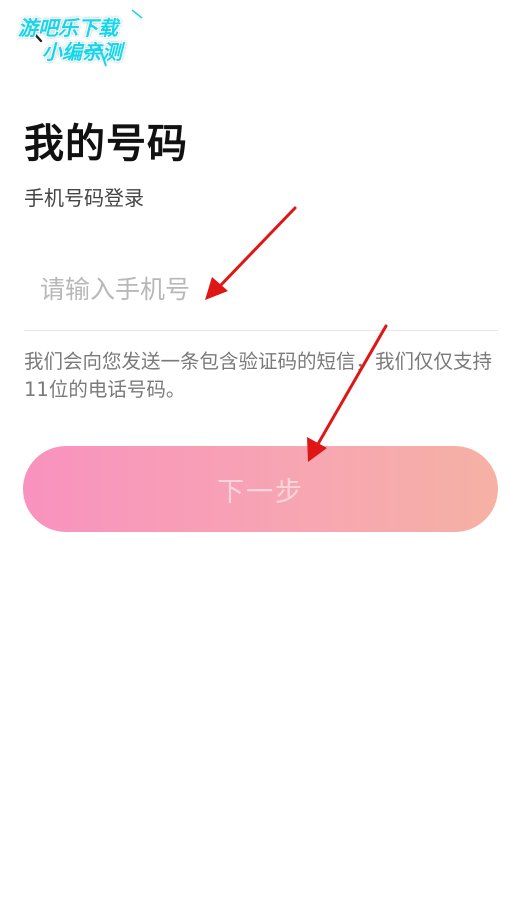 This screenshot has width=523, height=916. Describe the element at coordinates (106, 144) in the screenshot. I see `page-title: 我的号码` at that location.